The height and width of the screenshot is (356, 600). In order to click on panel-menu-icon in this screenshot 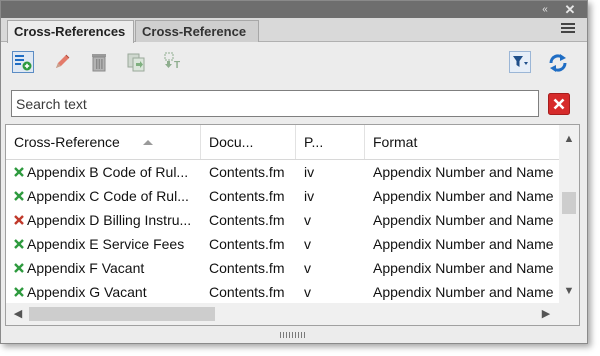, I will do `click(568, 30)`.